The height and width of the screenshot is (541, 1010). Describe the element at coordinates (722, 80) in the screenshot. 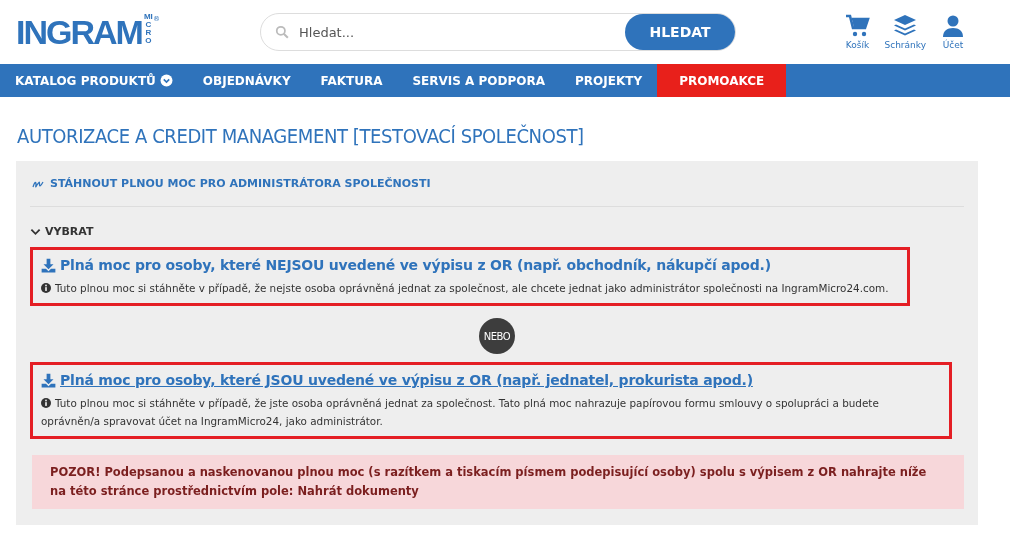

I see `nav-item: PROMOAKCE` at that location.